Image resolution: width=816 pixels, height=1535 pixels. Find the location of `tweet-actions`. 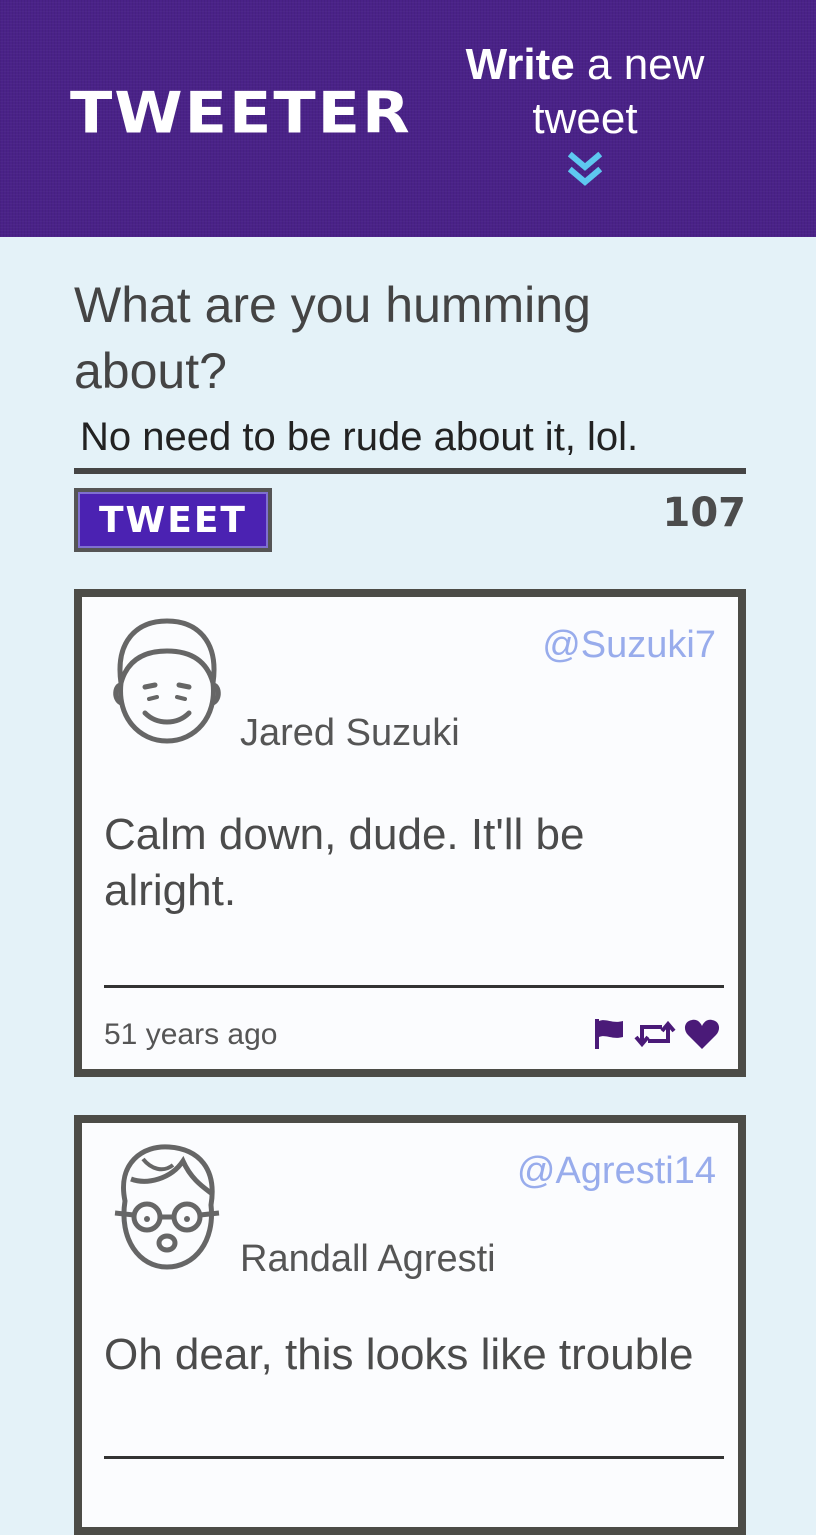

tweet-actions is located at coordinates (656, 1034).